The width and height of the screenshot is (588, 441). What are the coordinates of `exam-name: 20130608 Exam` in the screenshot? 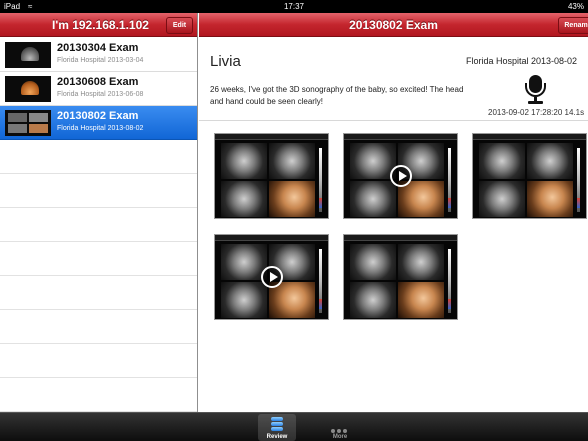 It's located at (98, 82).